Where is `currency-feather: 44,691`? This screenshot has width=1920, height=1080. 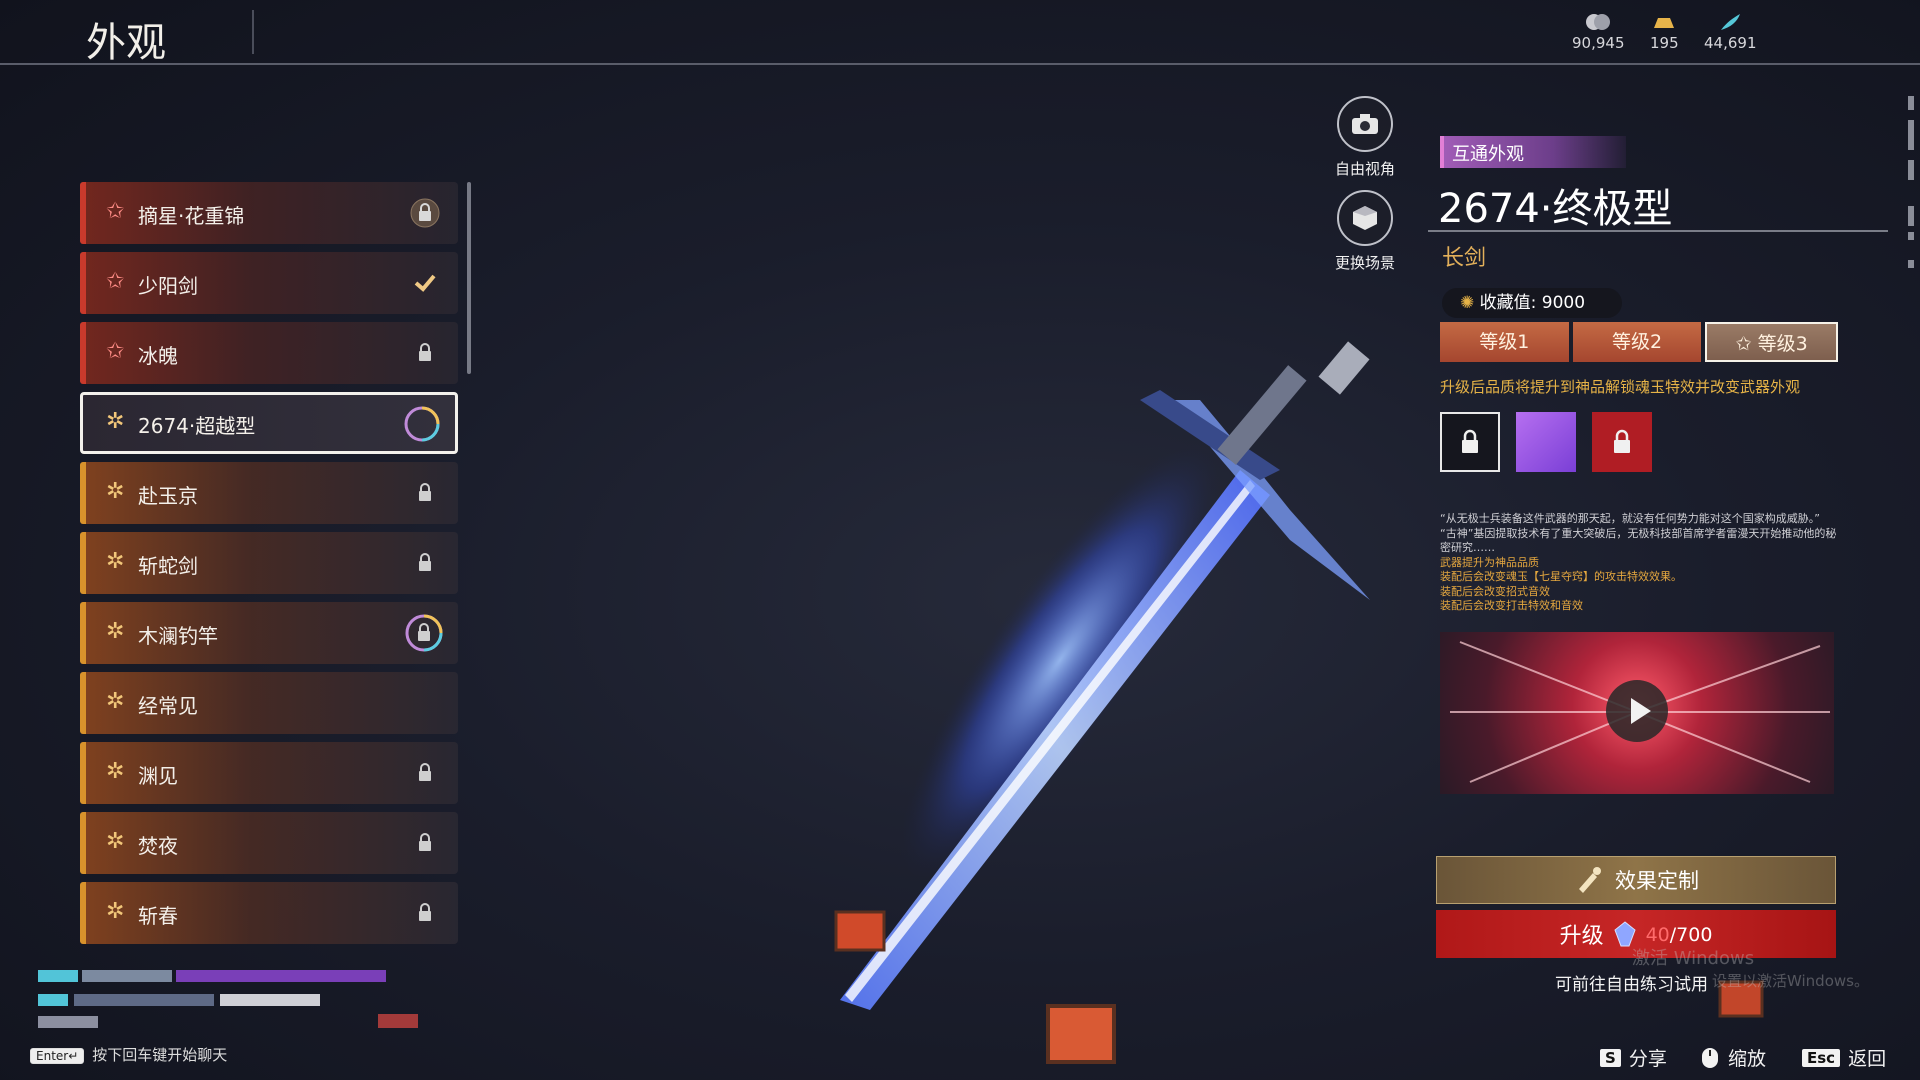 currency-feather: 44,691 is located at coordinates (1730, 32).